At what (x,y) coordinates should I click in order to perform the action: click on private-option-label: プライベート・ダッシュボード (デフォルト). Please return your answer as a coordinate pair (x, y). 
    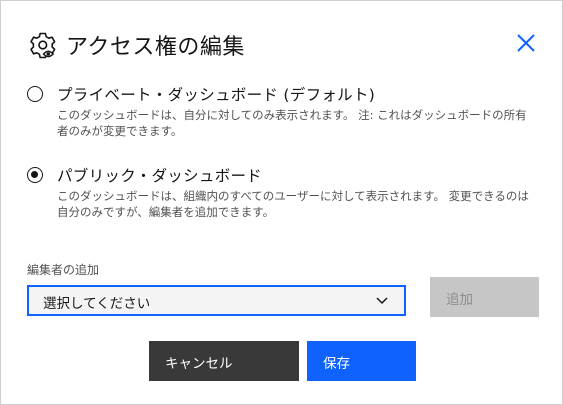
    Looking at the image, I should click on (216, 95).